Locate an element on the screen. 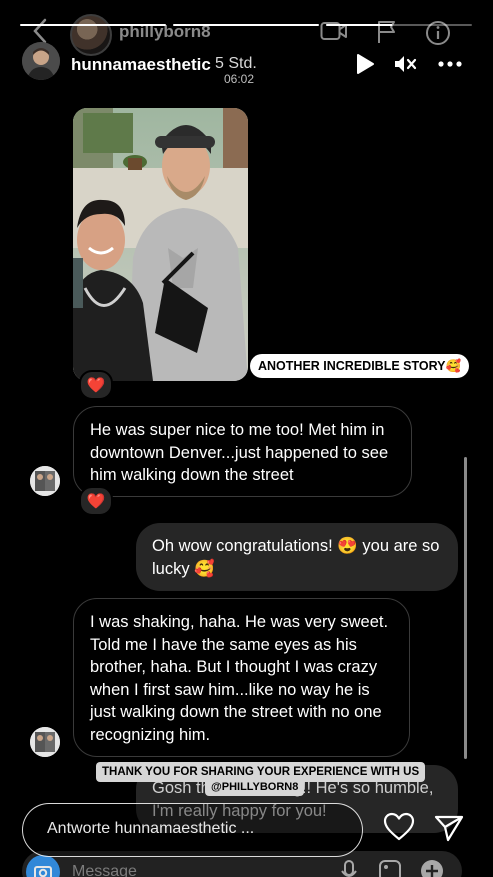 This screenshot has width=493, height=877. composer-placeholder: Message is located at coordinates (104, 870).